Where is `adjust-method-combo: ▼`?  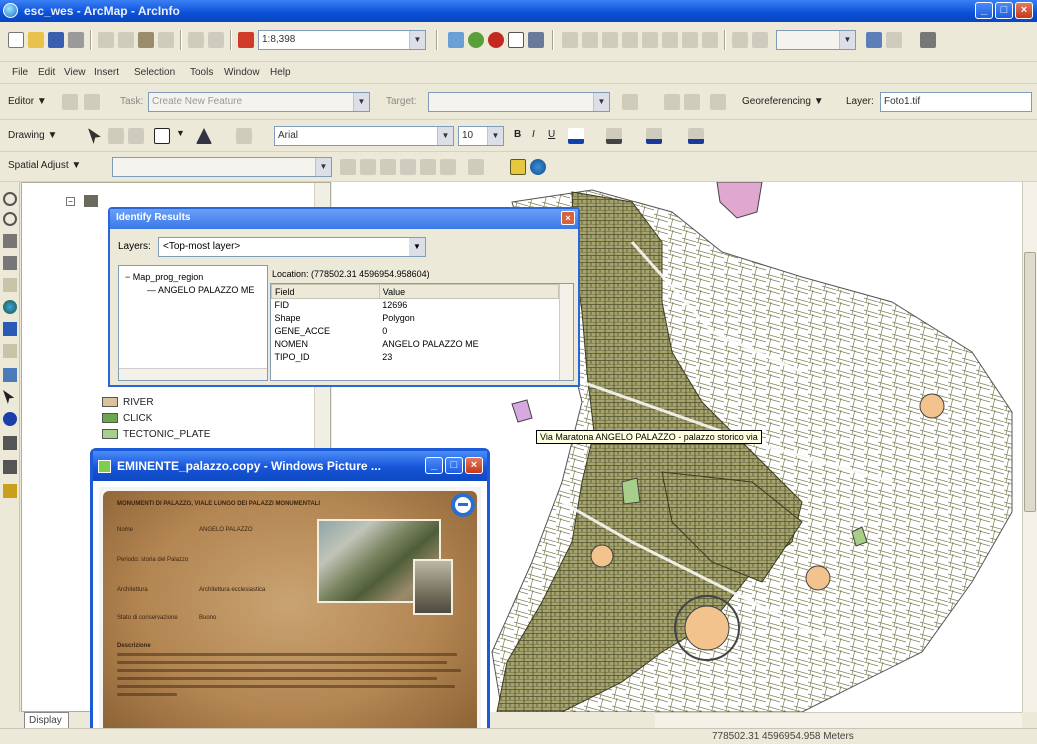
adjust-method-combo: ▼ is located at coordinates (222, 167).